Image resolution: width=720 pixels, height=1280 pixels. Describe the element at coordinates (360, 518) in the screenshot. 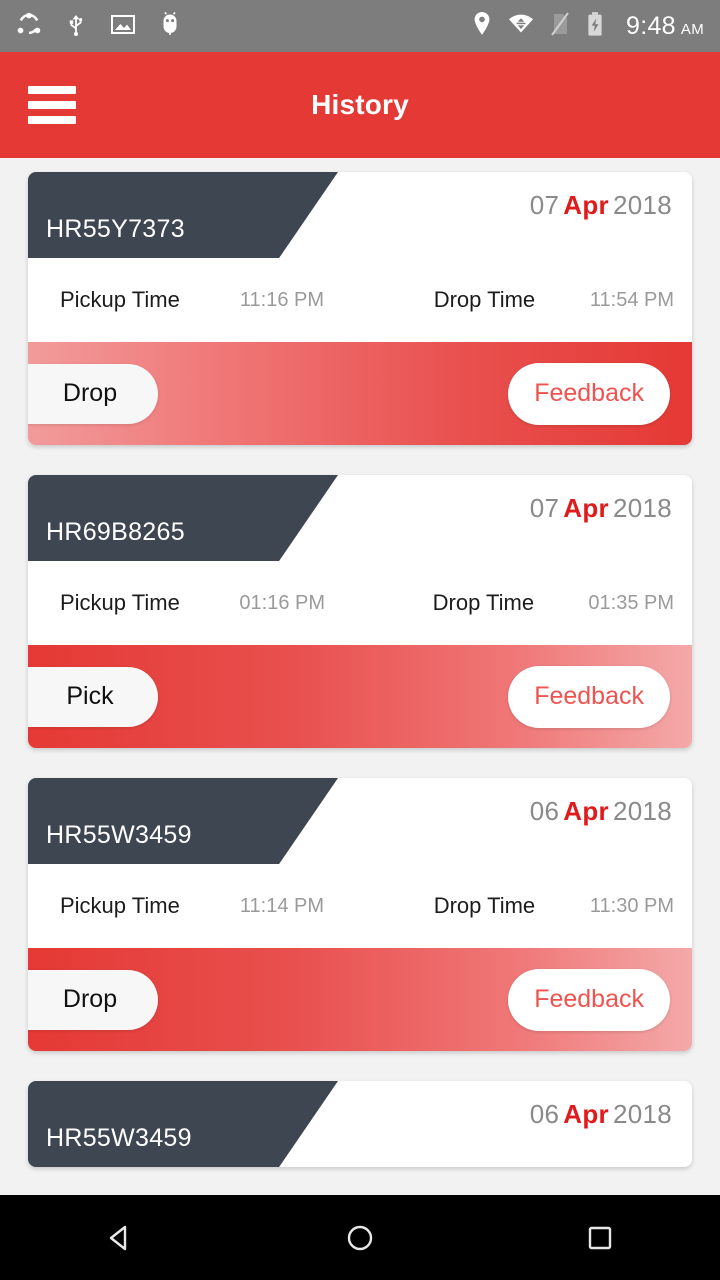

I see `trip-card-header: HR69B8265 07 Apr 2018` at that location.